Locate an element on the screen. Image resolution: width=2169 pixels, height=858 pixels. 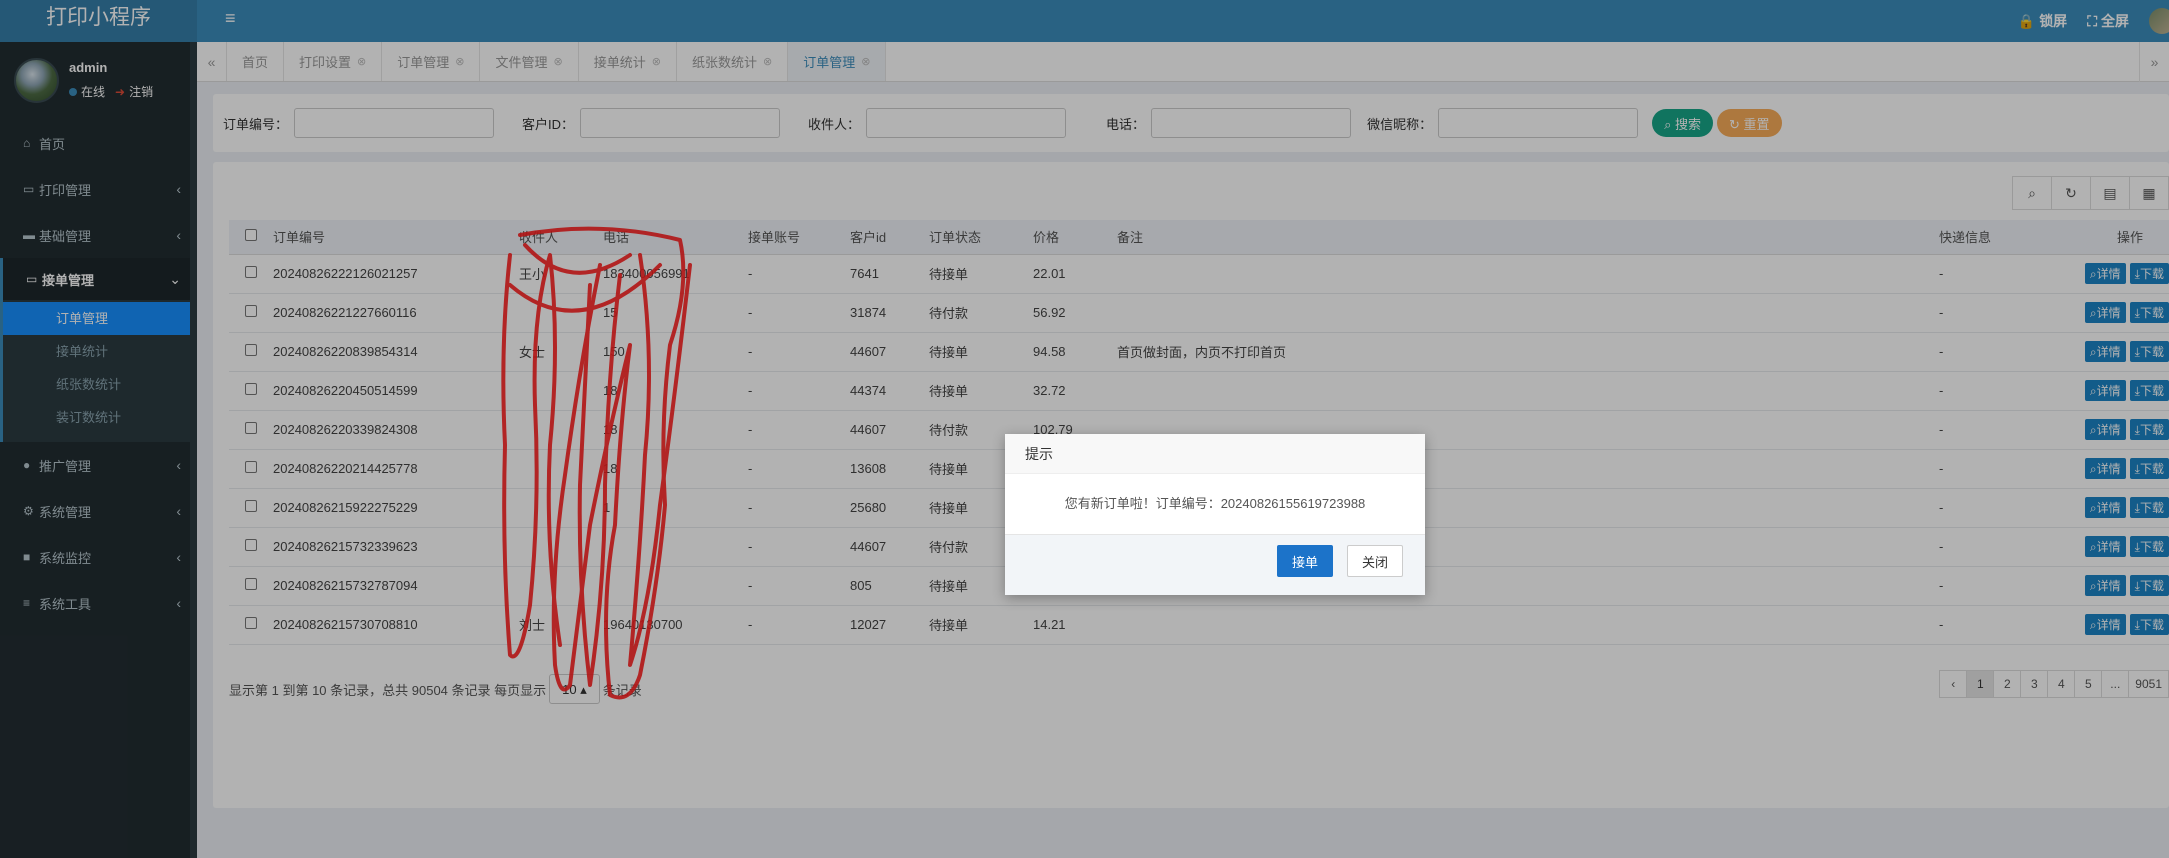
dialog-title: 提示 is located at coordinates (1215, 454).